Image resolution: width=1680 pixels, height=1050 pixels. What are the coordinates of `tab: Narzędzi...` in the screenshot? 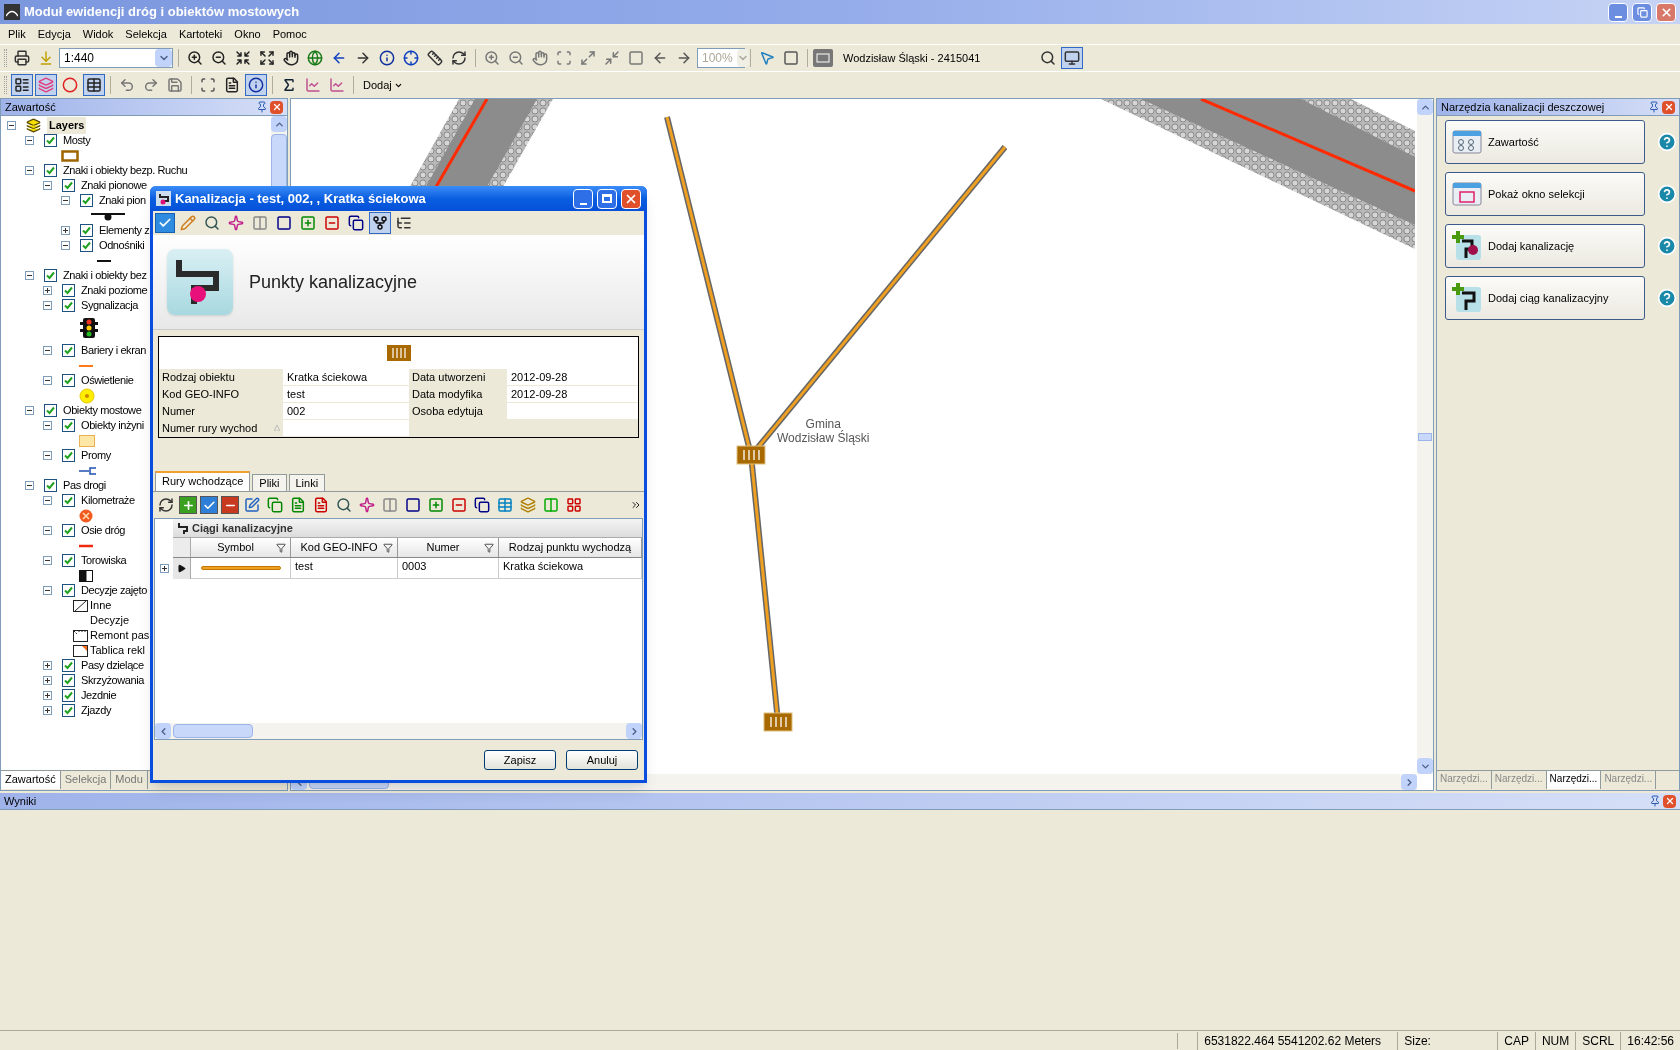 It's located at (1574, 780).